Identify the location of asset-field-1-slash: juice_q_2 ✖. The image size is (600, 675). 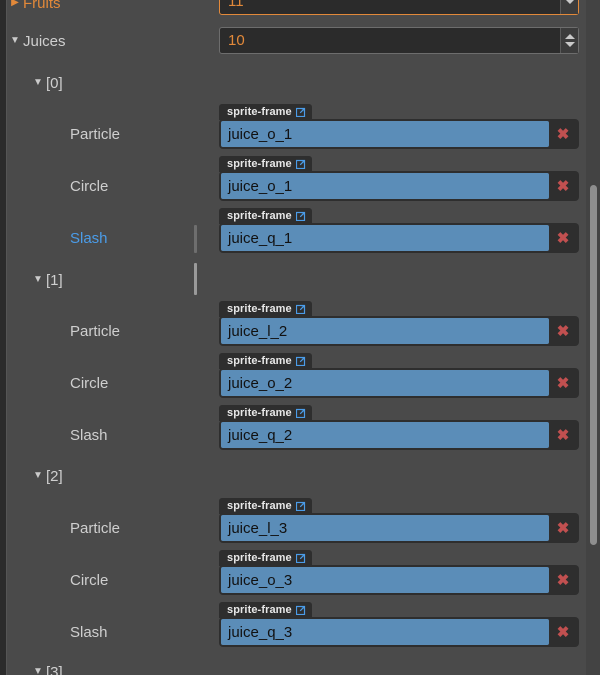
(399, 435).